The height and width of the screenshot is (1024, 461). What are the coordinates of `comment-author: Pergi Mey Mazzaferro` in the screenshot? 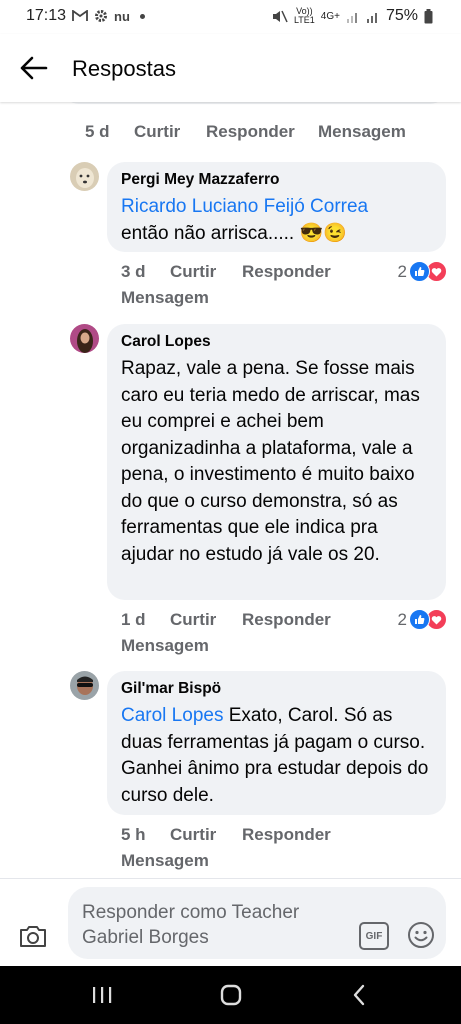 It's located at (276, 180).